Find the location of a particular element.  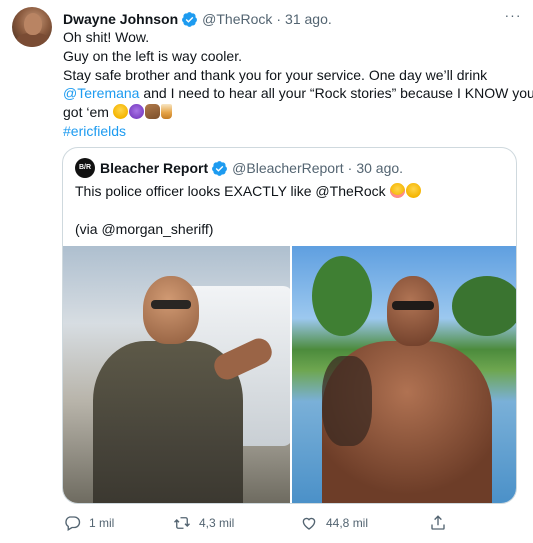

author-handle: @TheRock is located at coordinates (237, 19).